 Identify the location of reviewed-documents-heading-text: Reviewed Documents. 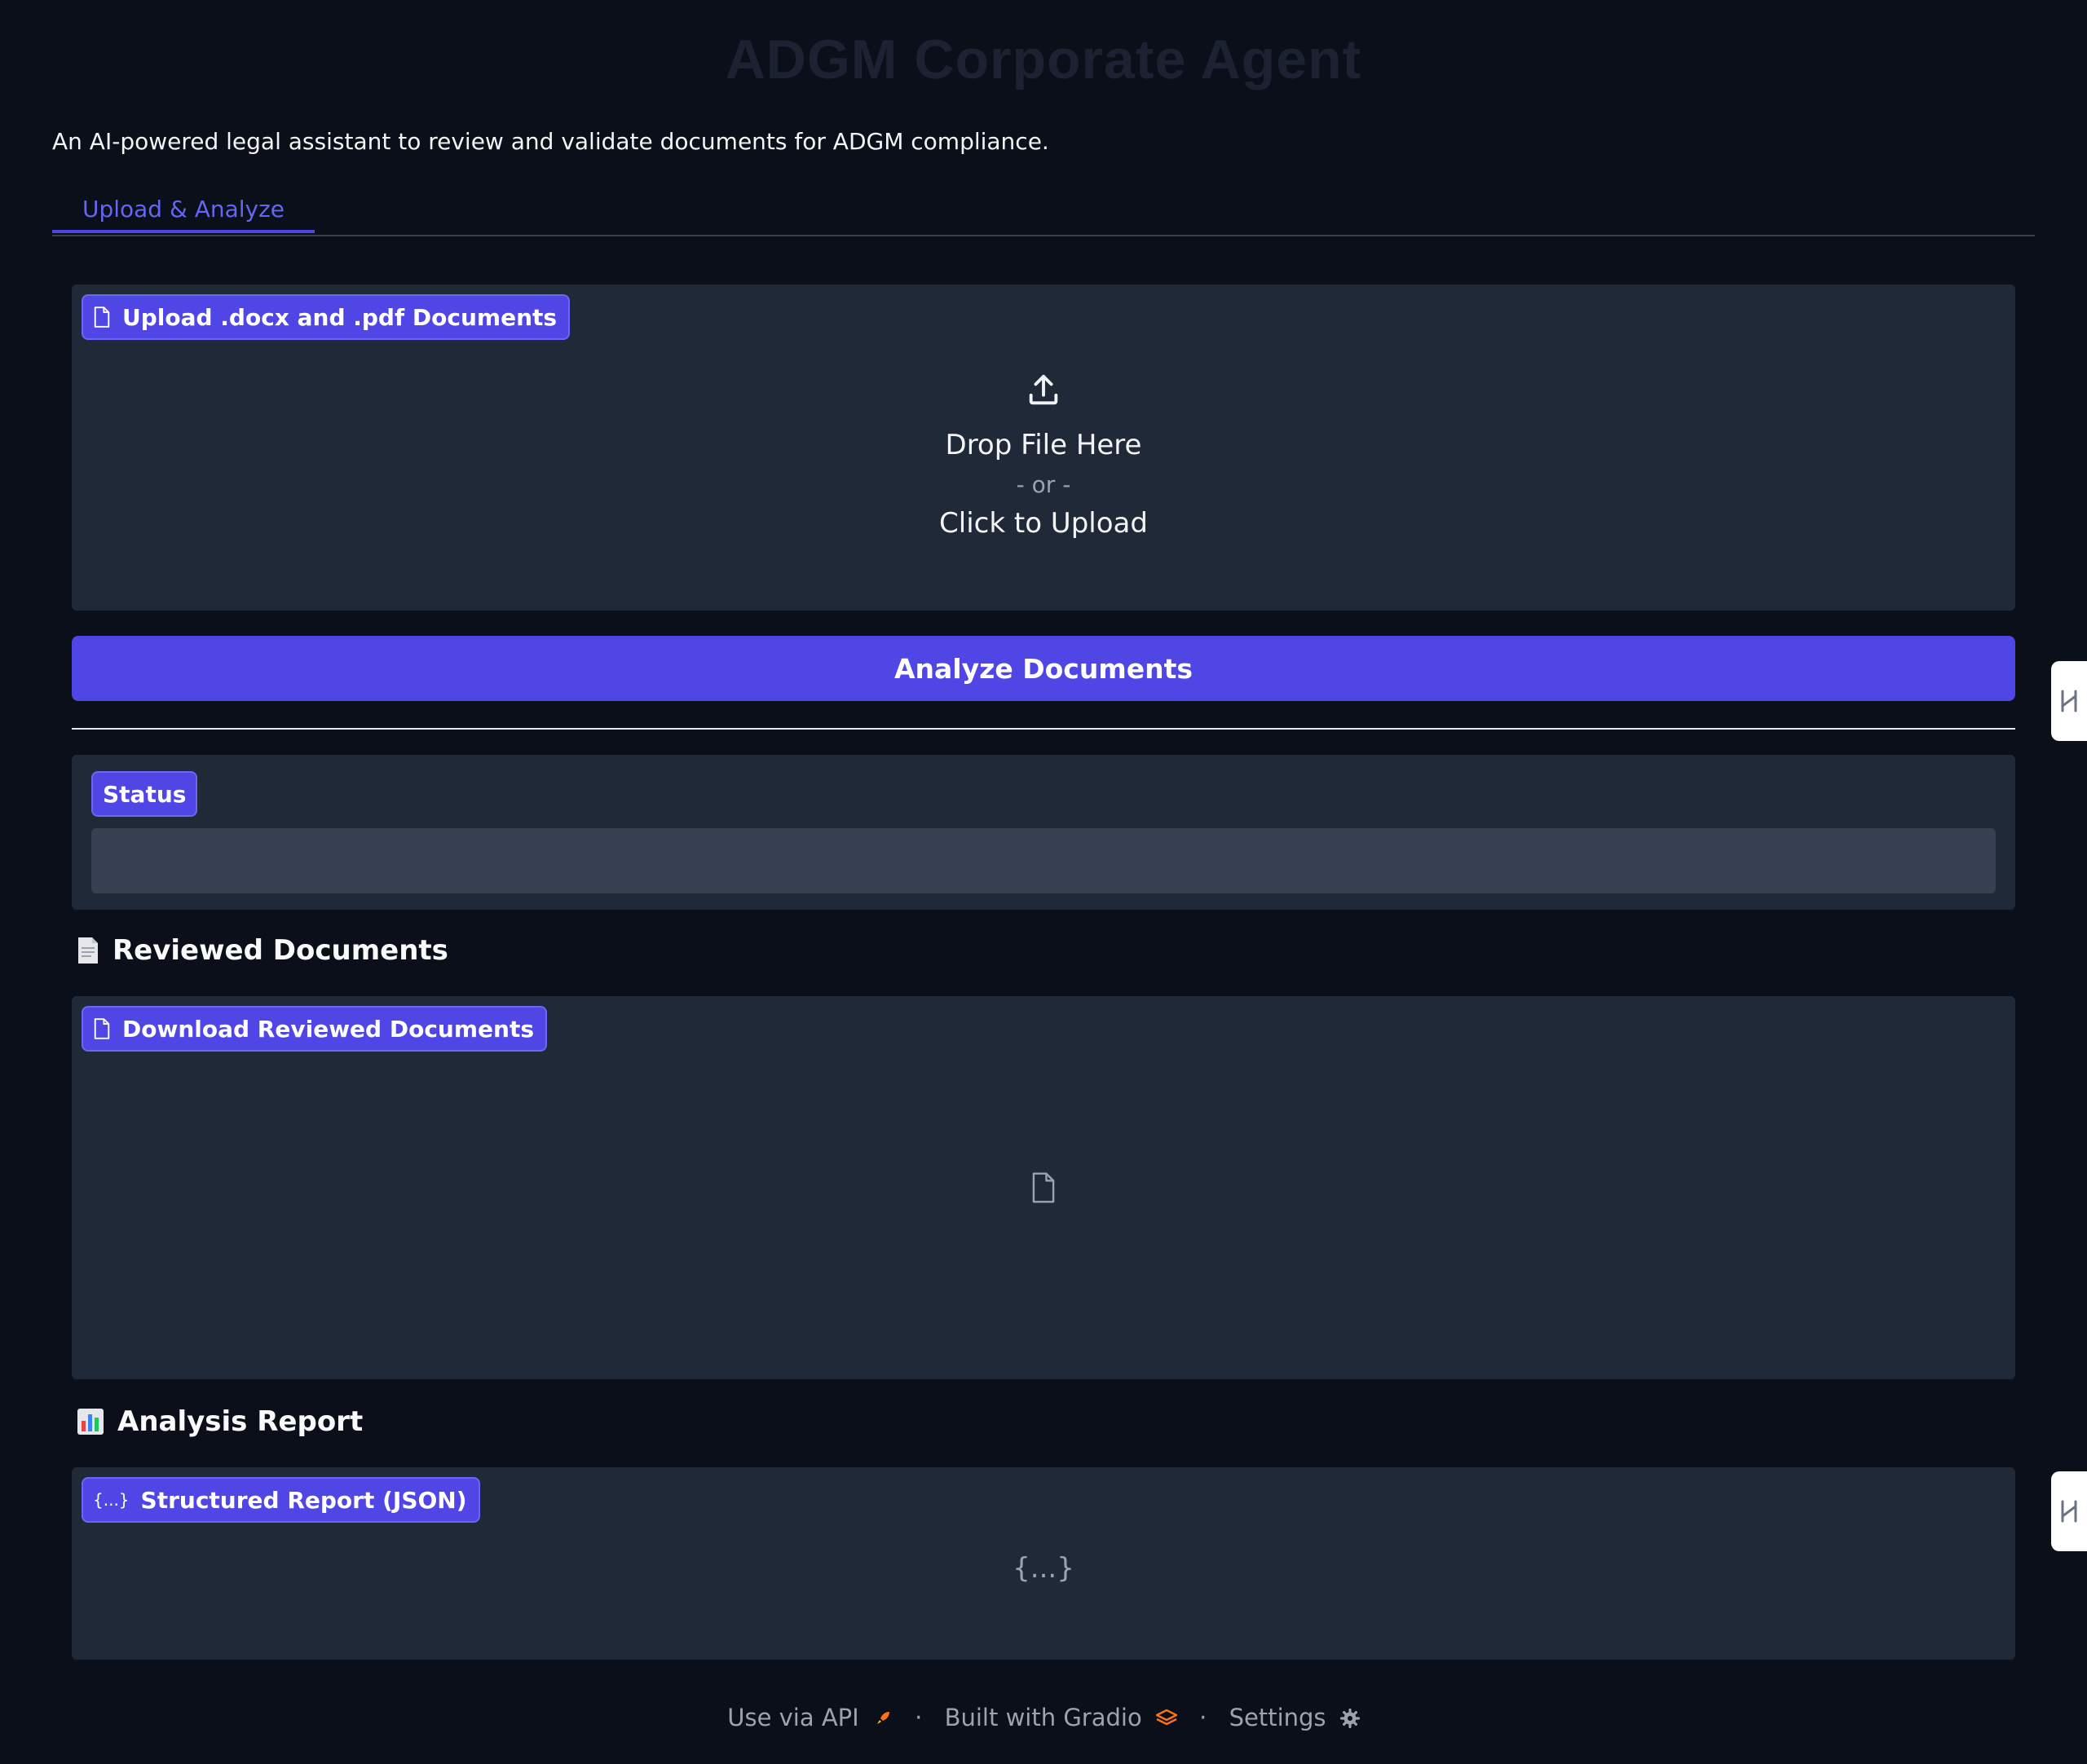
(280, 950).